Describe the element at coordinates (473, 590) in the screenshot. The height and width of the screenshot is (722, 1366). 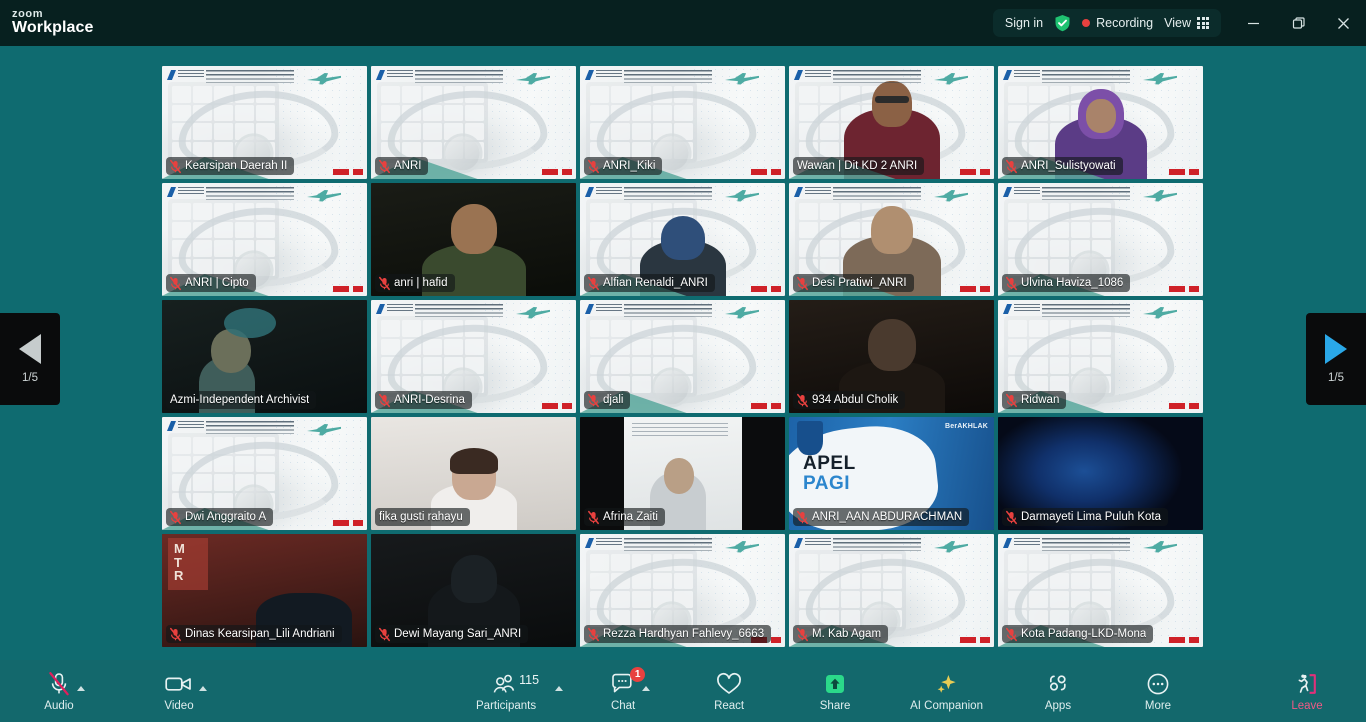
I see `participant-tile: Dewi Mayang Sari_ANRI` at that location.